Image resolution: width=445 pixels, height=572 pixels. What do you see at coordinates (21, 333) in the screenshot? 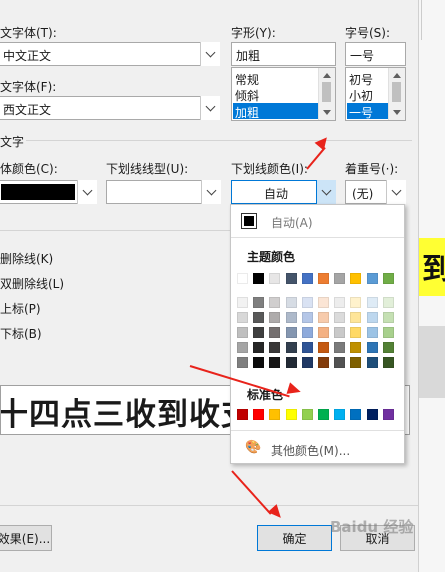
I see `subscript-checkbox: 下标(B)` at bounding box center [21, 333].